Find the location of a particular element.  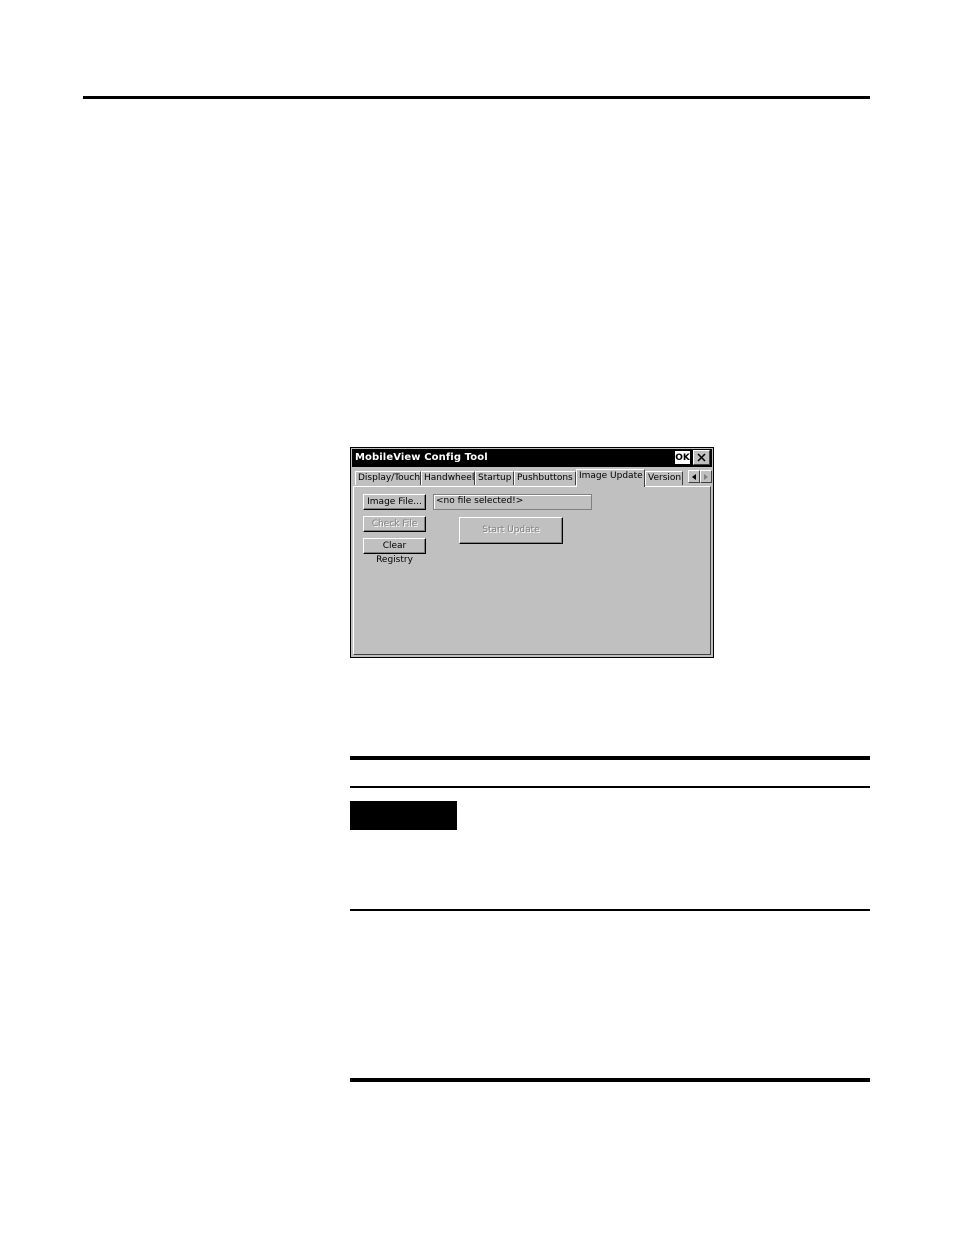

title-bar: MobileView Config Tool OK is located at coordinates (532, 458).